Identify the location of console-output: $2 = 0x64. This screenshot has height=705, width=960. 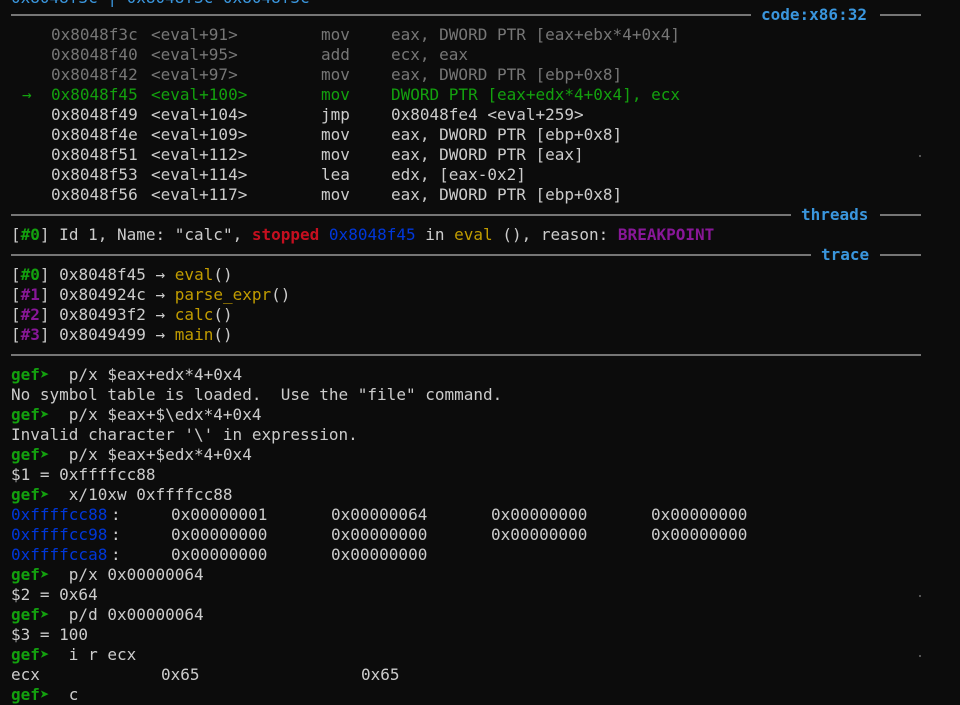
(54, 594).